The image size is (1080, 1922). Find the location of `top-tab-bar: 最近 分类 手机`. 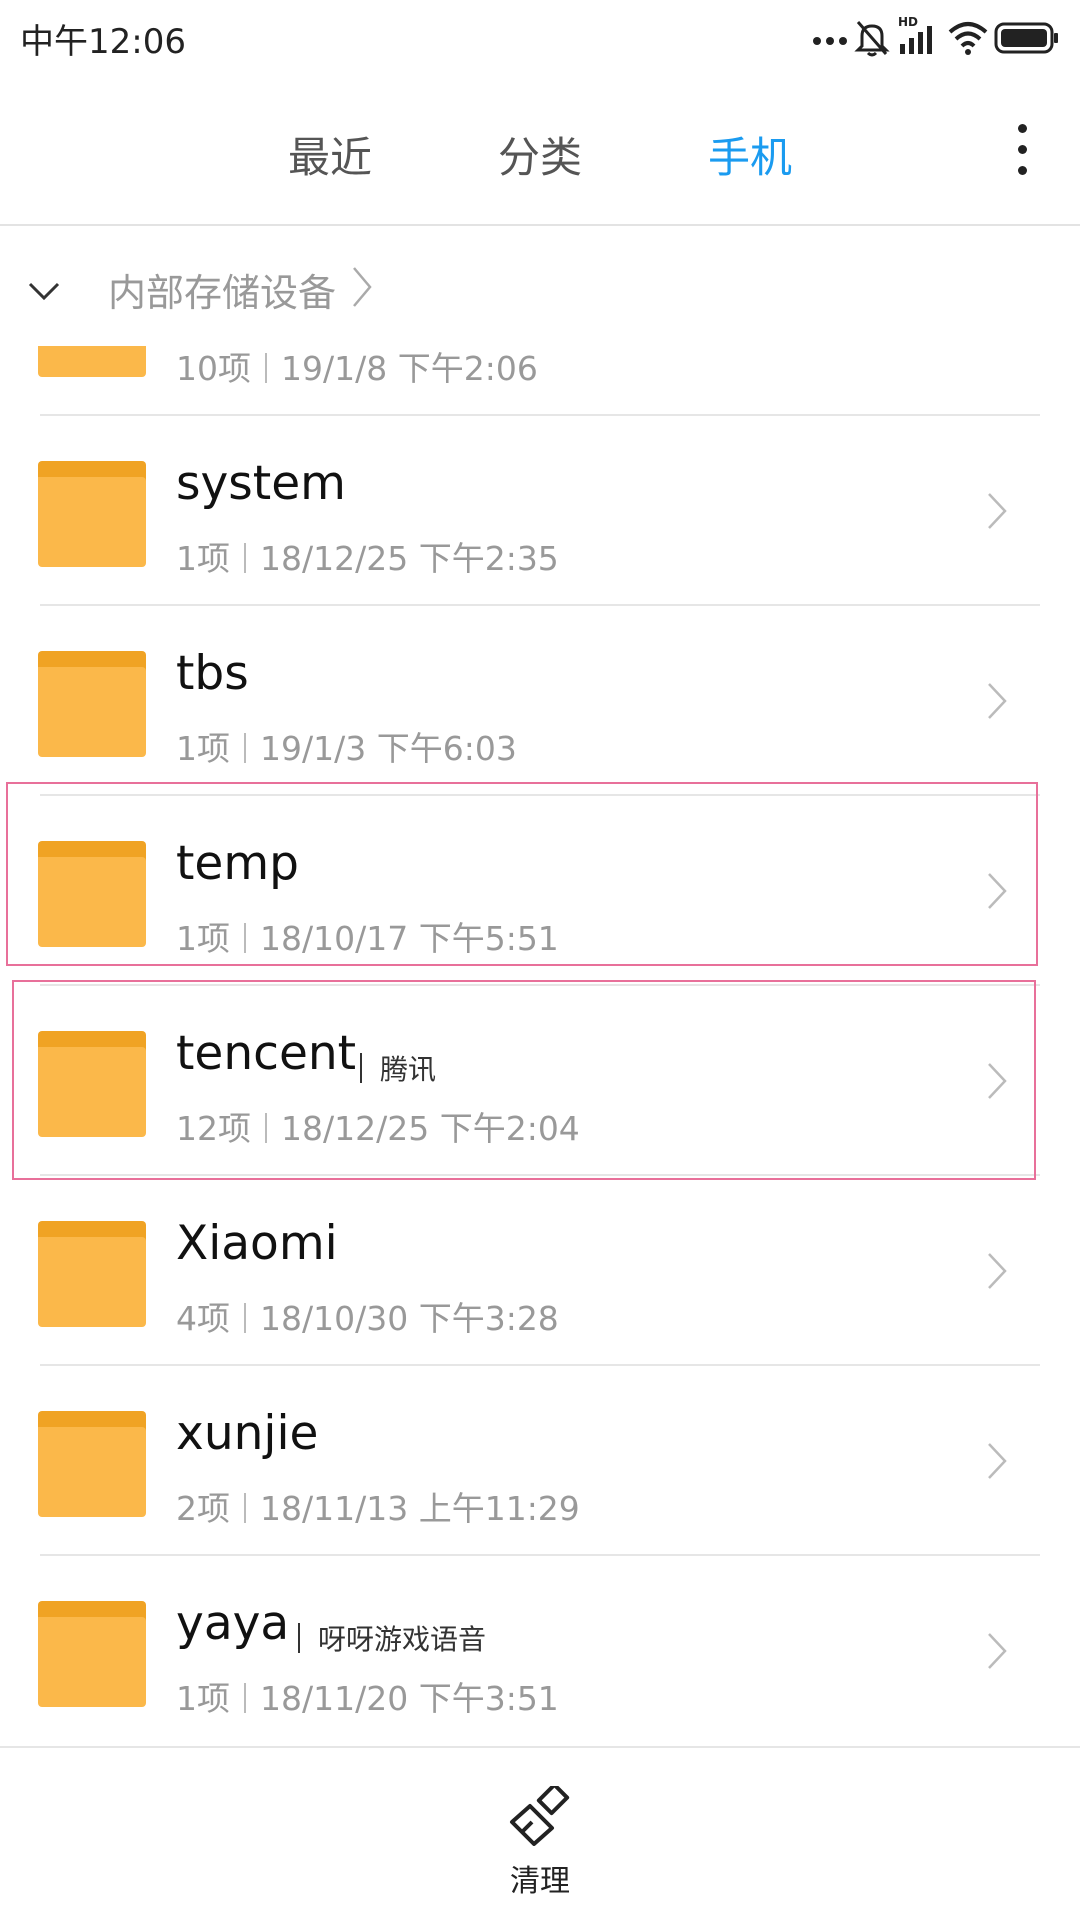

top-tab-bar: 最近 分类 手机 is located at coordinates (540, 151).